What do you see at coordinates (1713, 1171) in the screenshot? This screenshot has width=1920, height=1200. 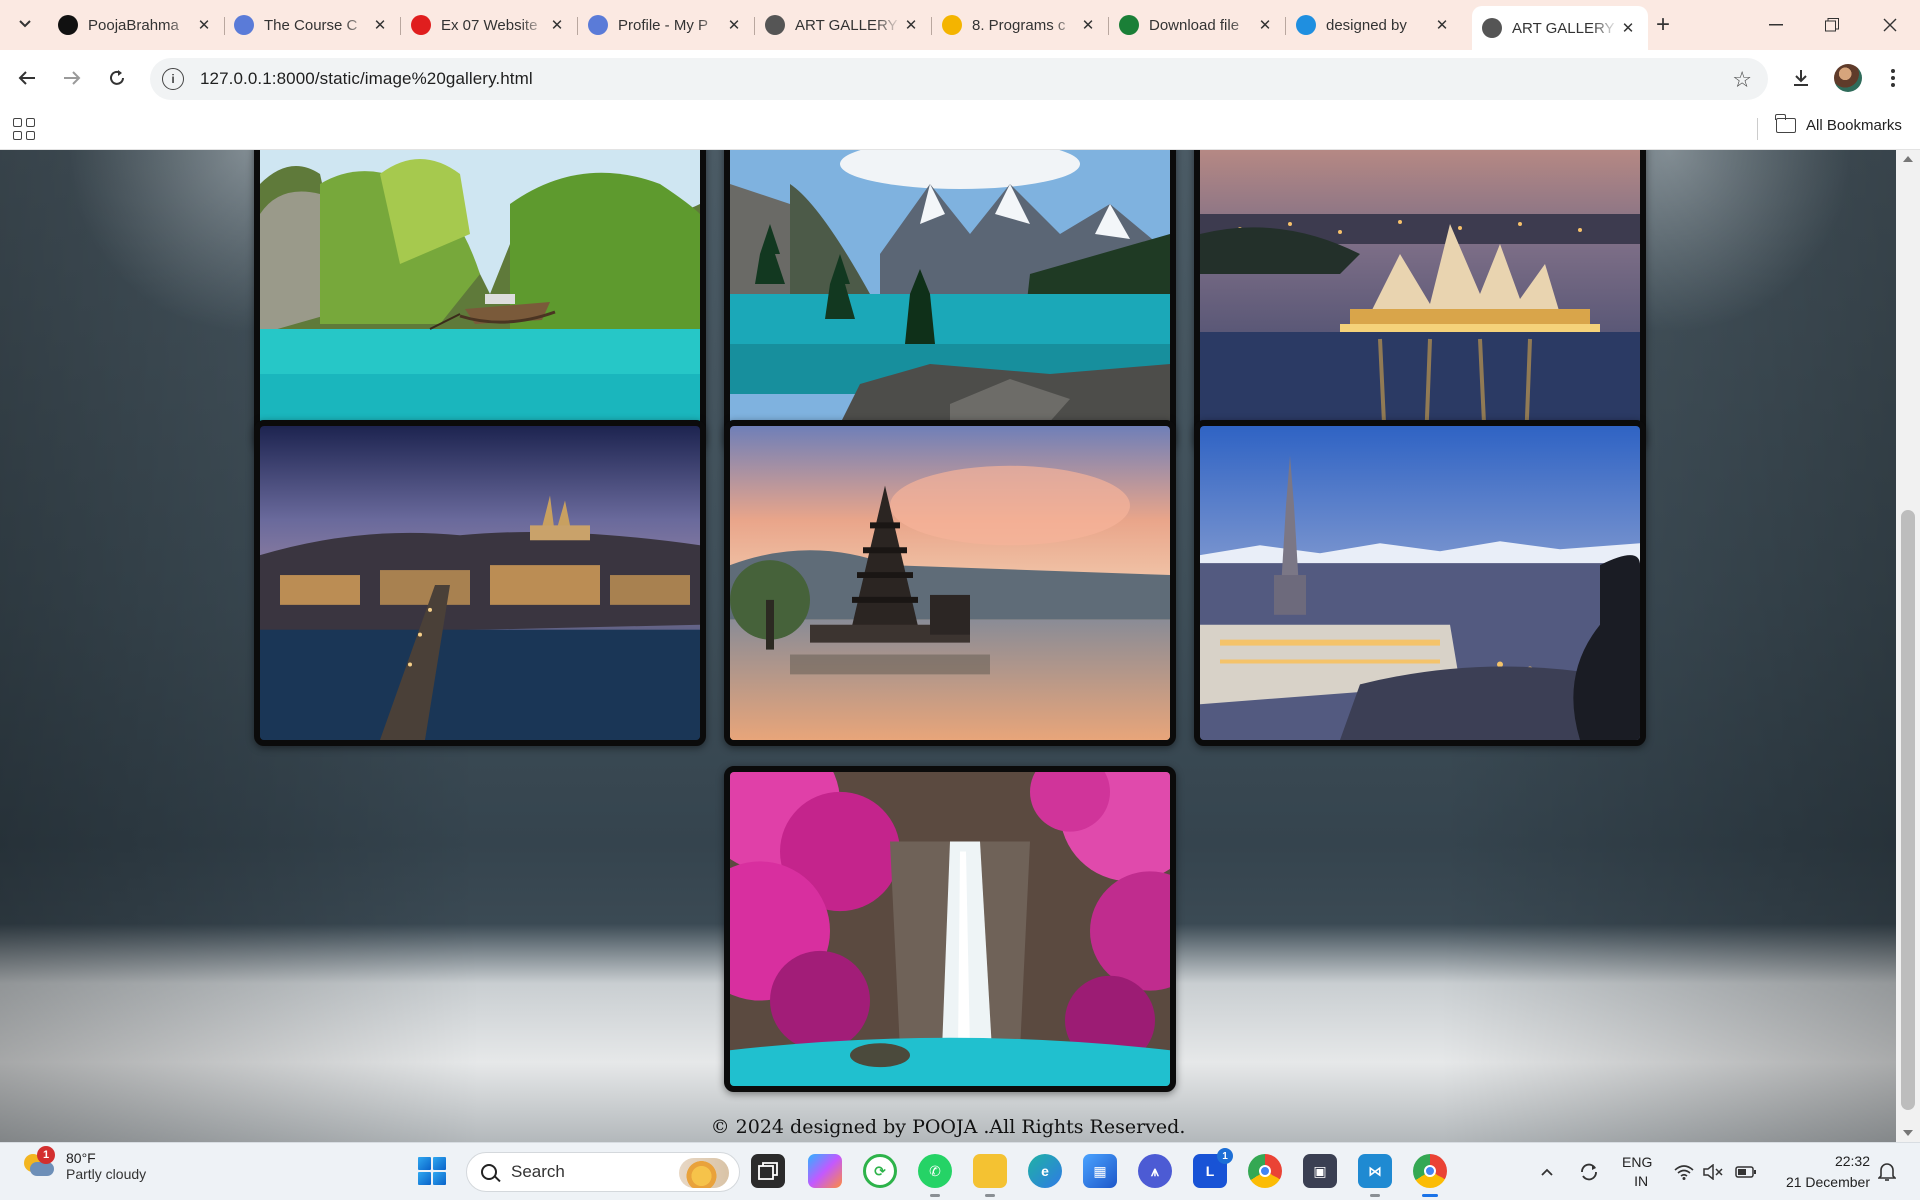 I see `speaker-muted-icon` at bounding box center [1713, 1171].